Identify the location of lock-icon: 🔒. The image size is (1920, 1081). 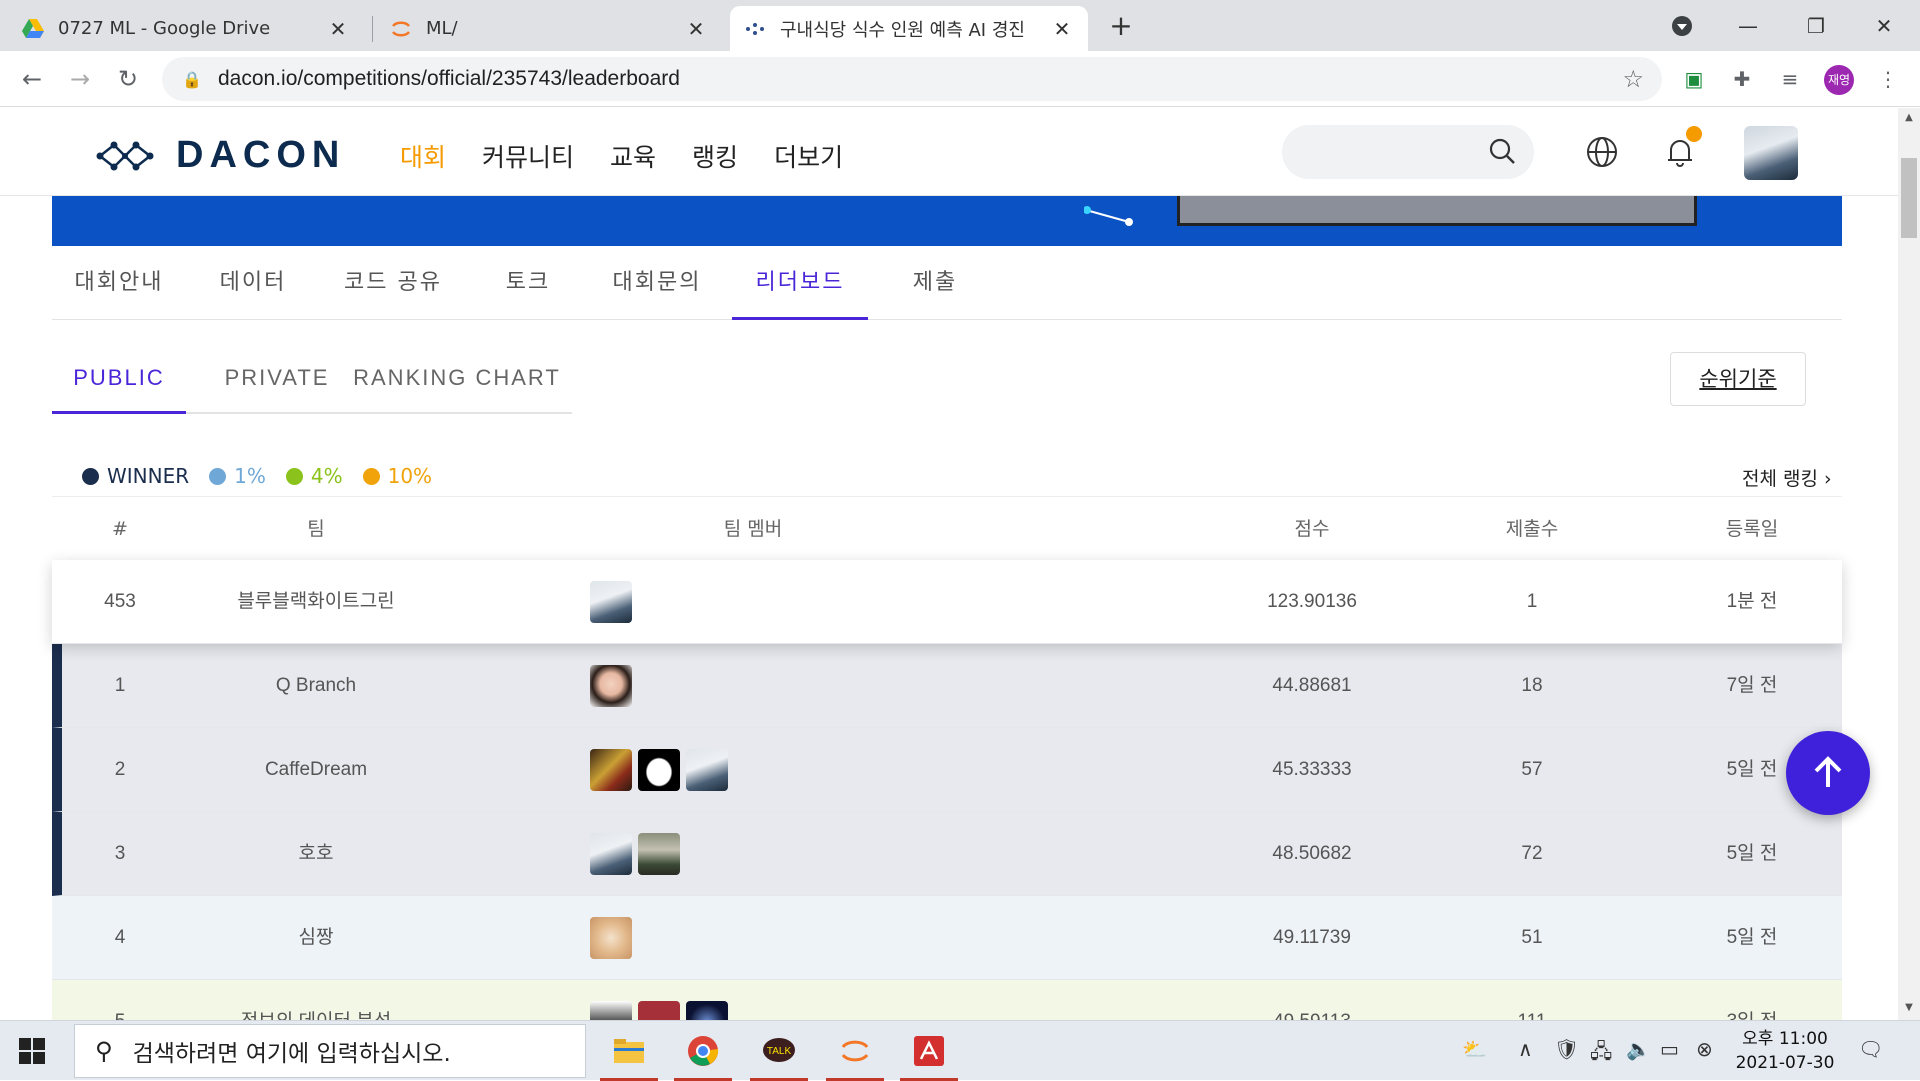
(192, 79).